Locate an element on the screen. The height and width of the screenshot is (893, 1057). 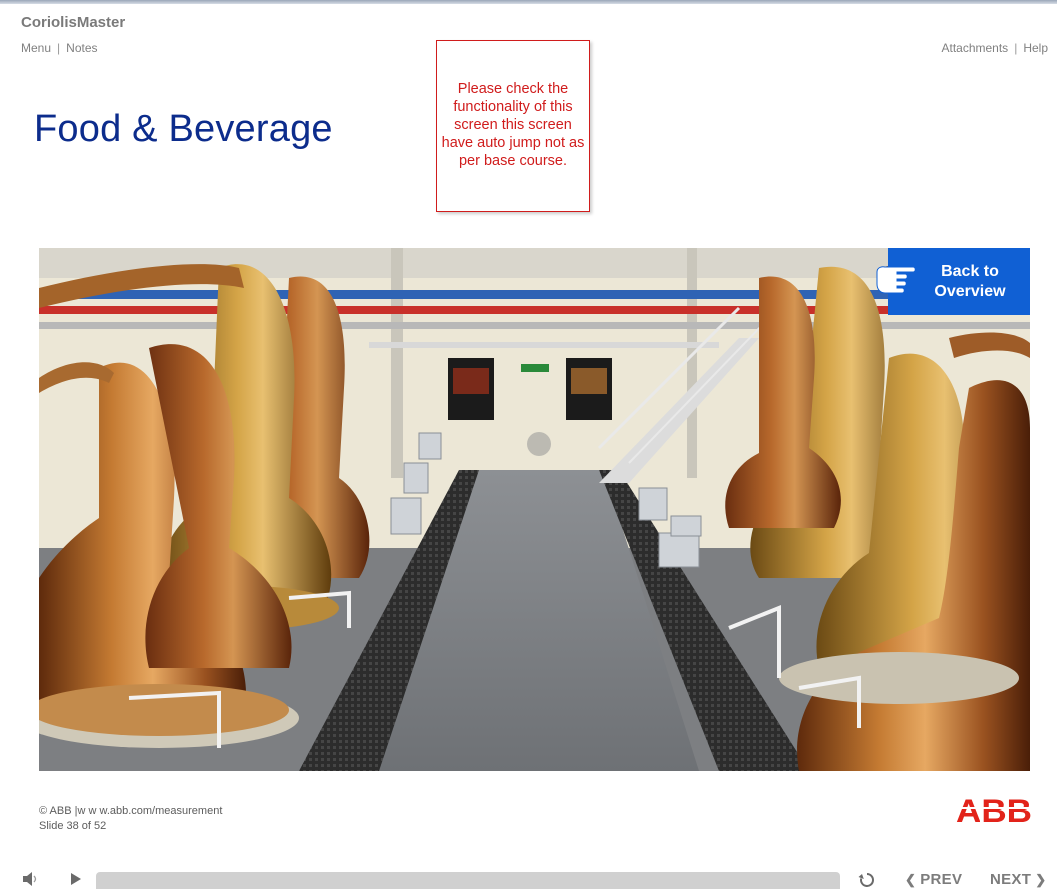
next-label: NEXT is located at coordinates (1011, 879).